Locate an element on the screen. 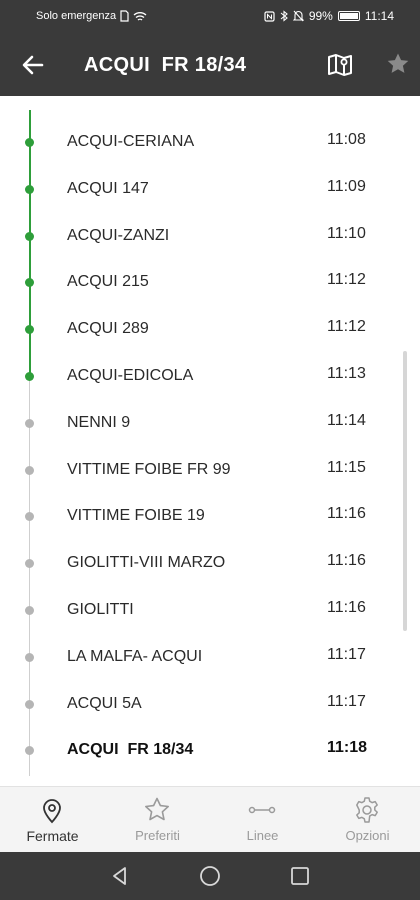 The height and width of the screenshot is (900, 420). nav-label-fermate: Fermate is located at coordinates (52, 836).